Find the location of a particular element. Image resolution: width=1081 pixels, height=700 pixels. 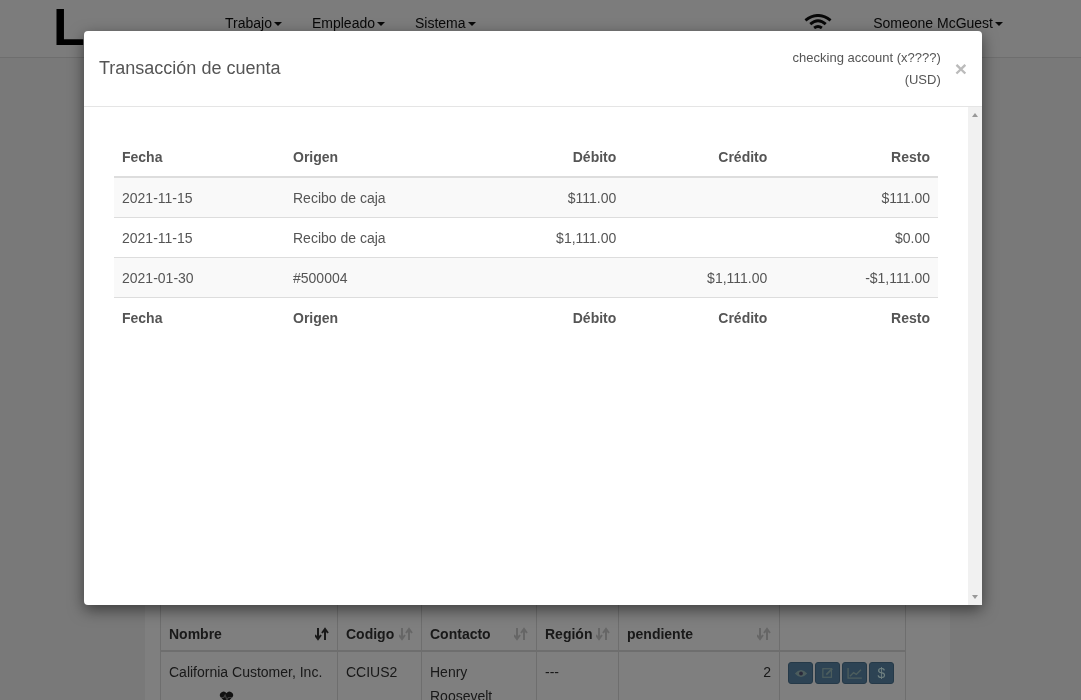

column-header: Contacto is located at coordinates (460, 634).